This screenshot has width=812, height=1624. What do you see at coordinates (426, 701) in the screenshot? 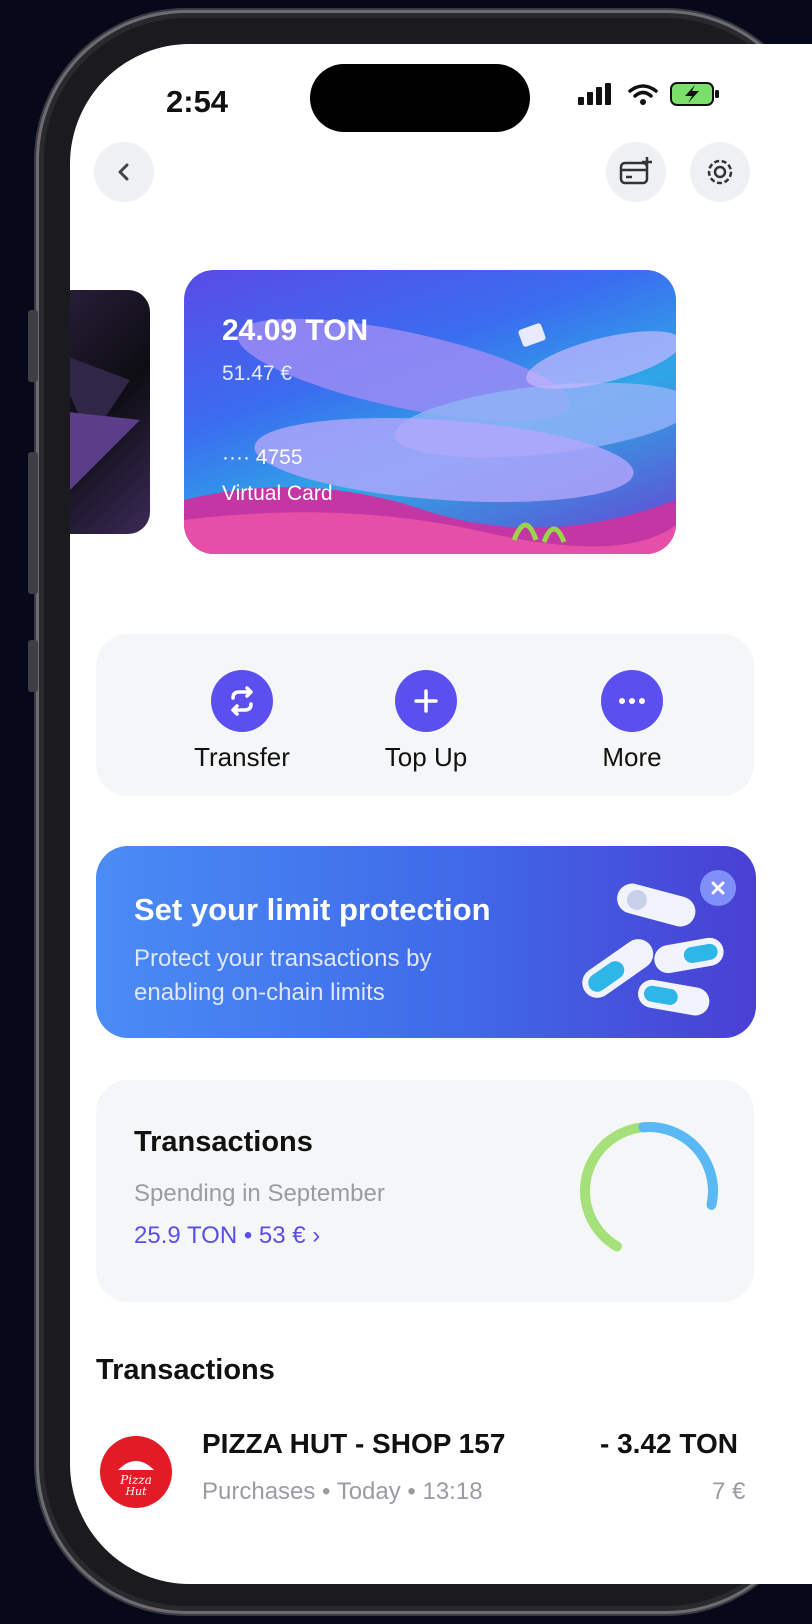
I see `plus-icon` at bounding box center [426, 701].